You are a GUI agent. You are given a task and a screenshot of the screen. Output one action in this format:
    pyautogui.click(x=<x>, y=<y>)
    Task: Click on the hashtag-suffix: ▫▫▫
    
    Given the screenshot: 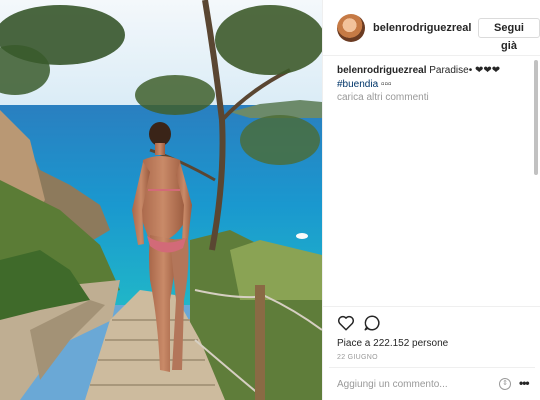 What is the action you would take?
    pyautogui.click(x=386, y=84)
    